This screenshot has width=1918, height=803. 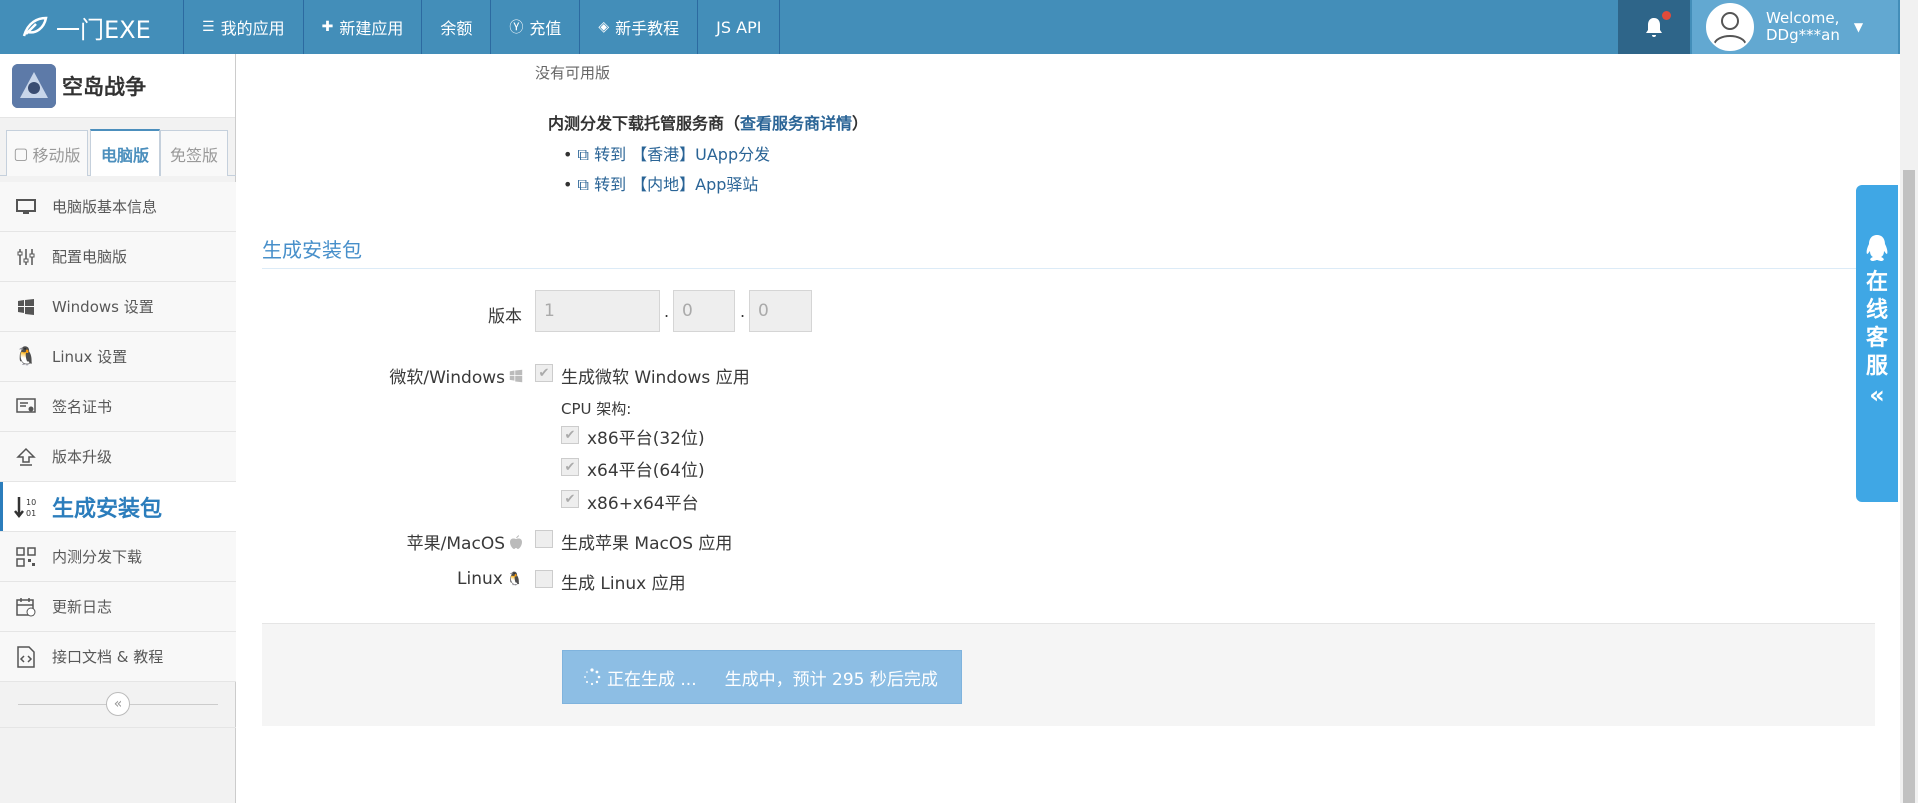 What do you see at coordinates (26, 457) in the screenshot?
I see `upgrade-icon` at bounding box center [26, 457].